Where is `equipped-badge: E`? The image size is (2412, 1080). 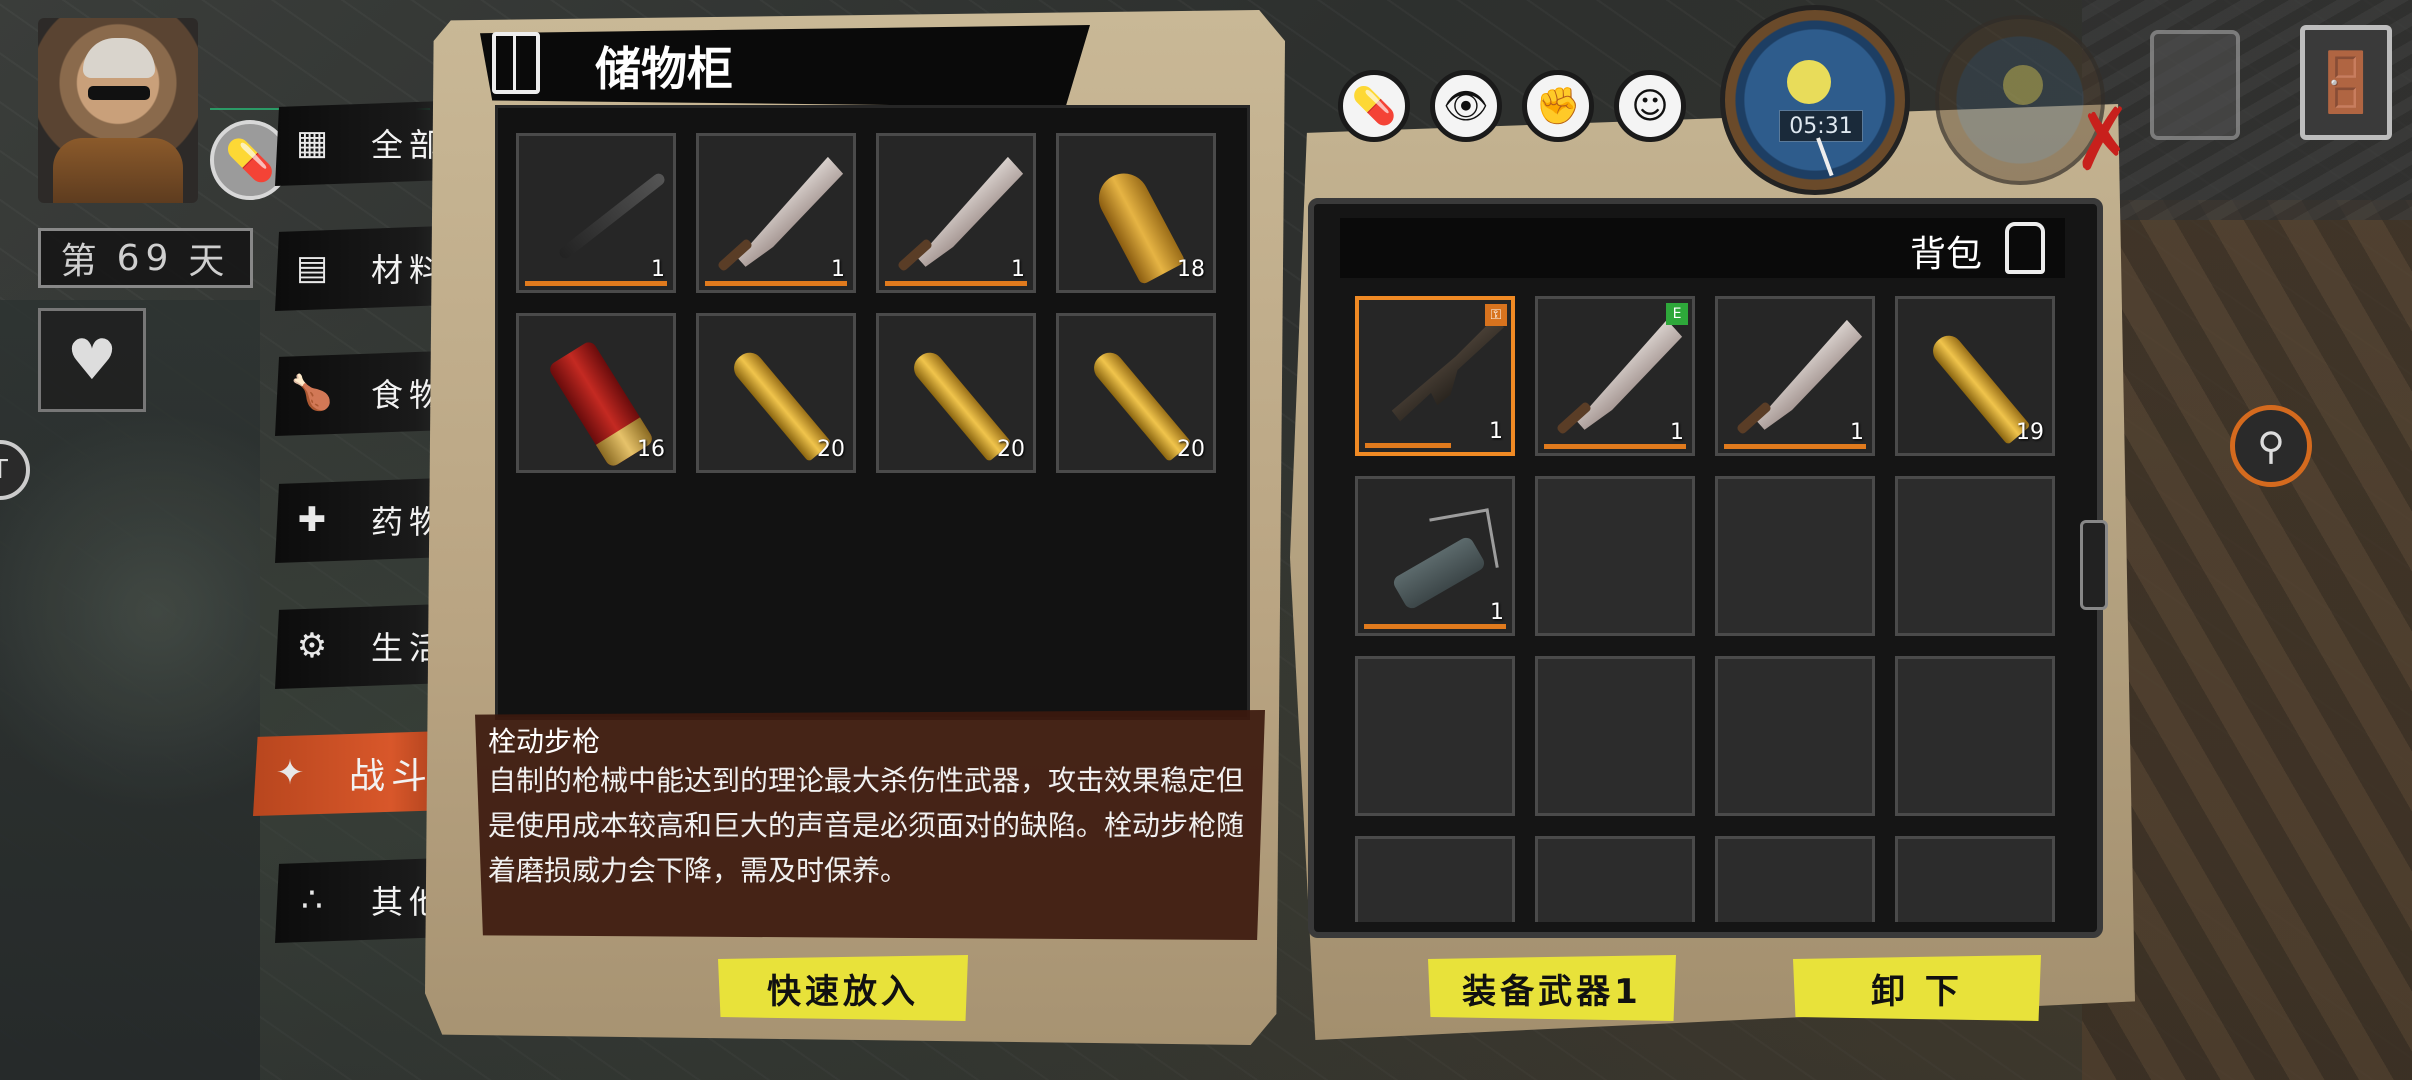
equipped-badge: E is located at coordinates (1677, 314).